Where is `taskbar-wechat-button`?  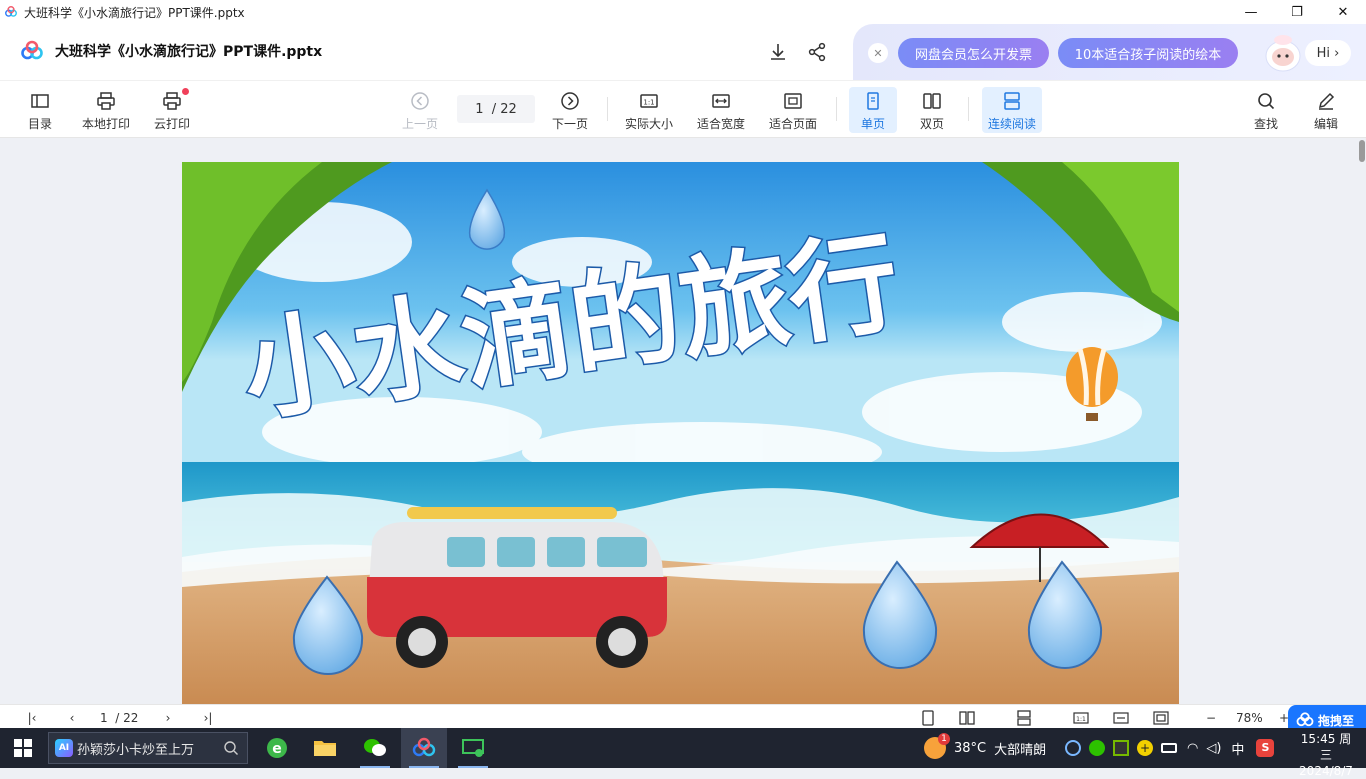
taskbar-wechat-button is located at coordinates (375, 748).